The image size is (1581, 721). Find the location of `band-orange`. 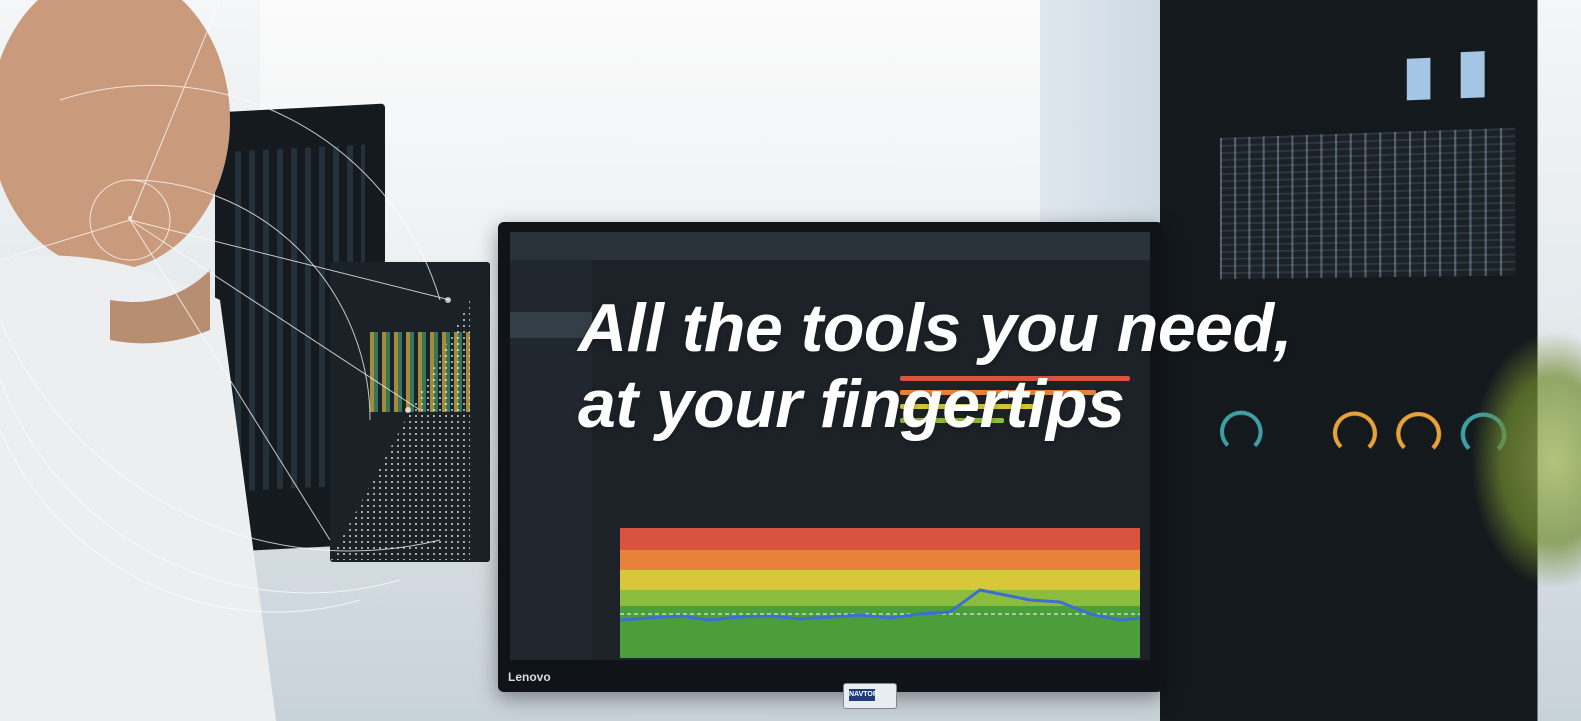

band-orange is located at coordinates (880, 560).